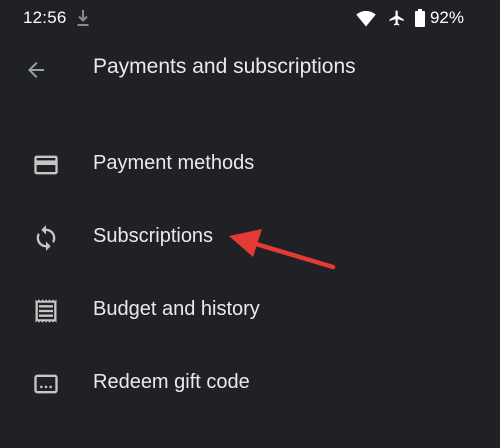  I want to click on gift-code-icon, so click(46, 384).